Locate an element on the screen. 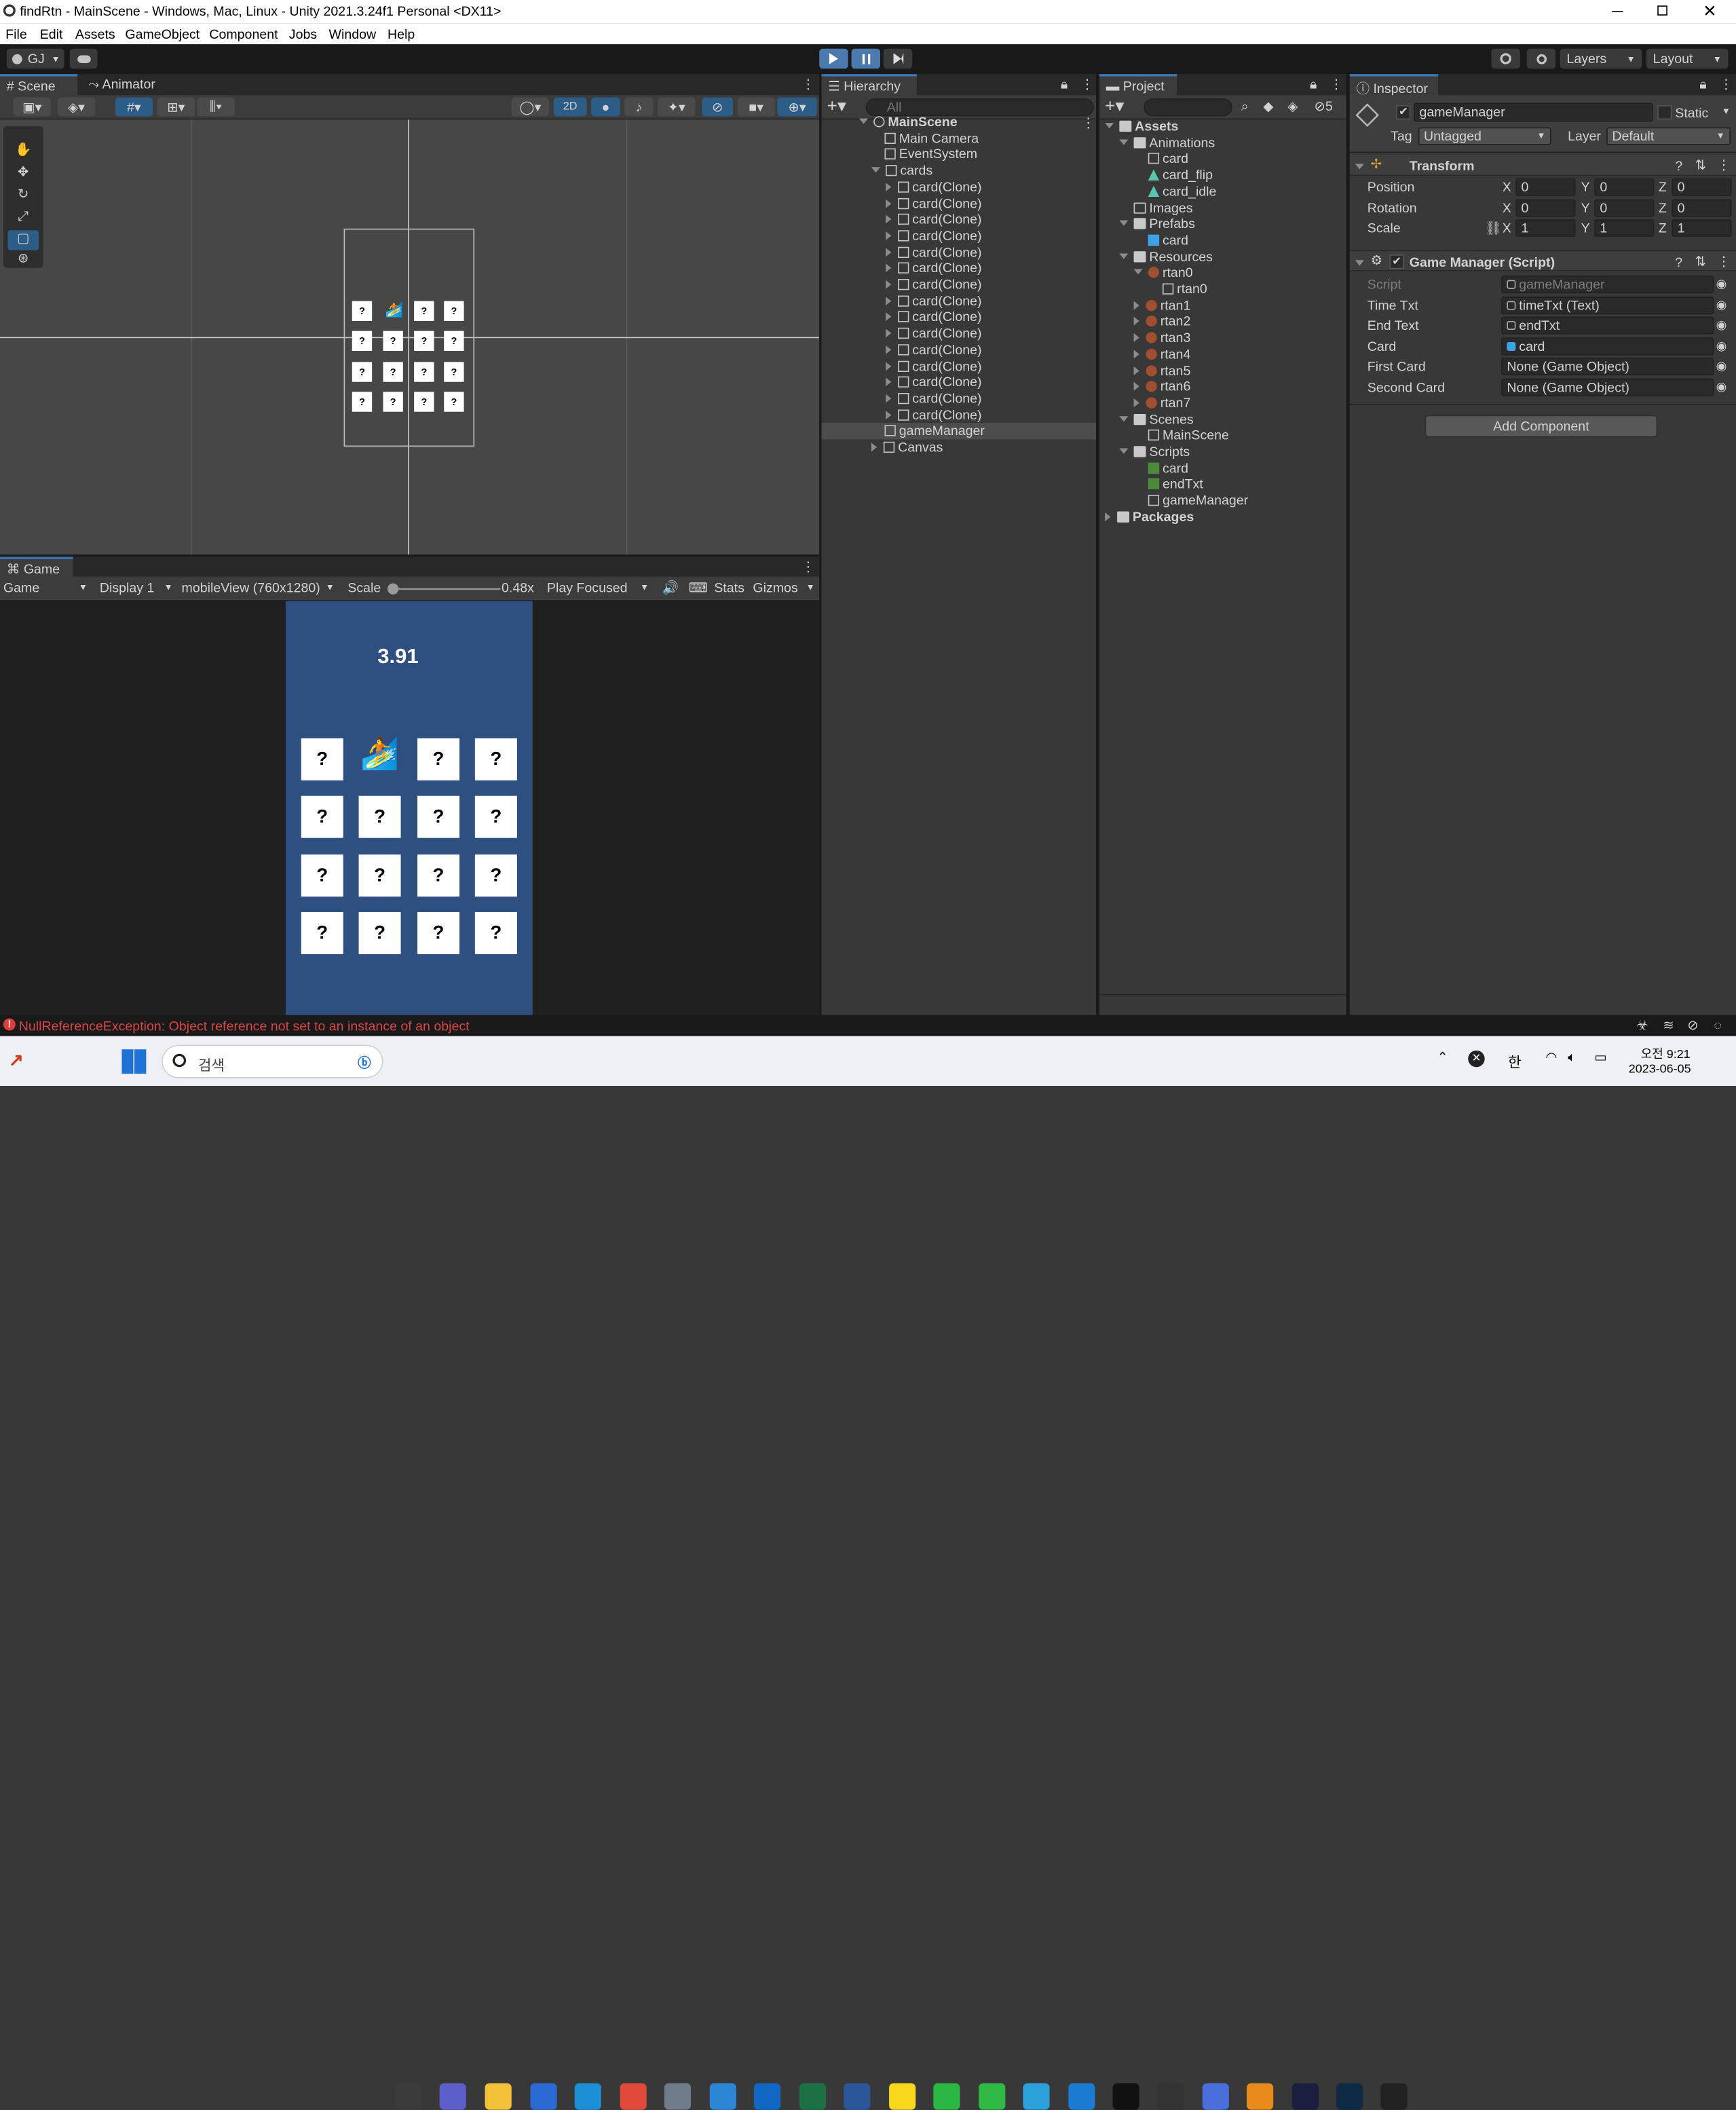  wifi-icon: ◠ is located at coordinates (1551, 1057).